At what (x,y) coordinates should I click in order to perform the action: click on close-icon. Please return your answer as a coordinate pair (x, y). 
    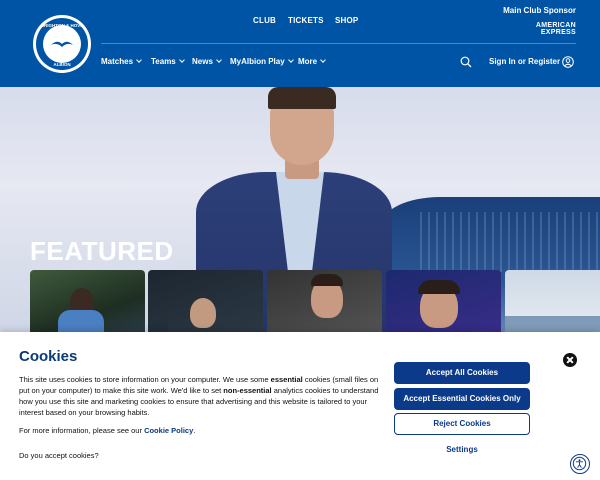
    Looking at the image, I should click on (570, 360).